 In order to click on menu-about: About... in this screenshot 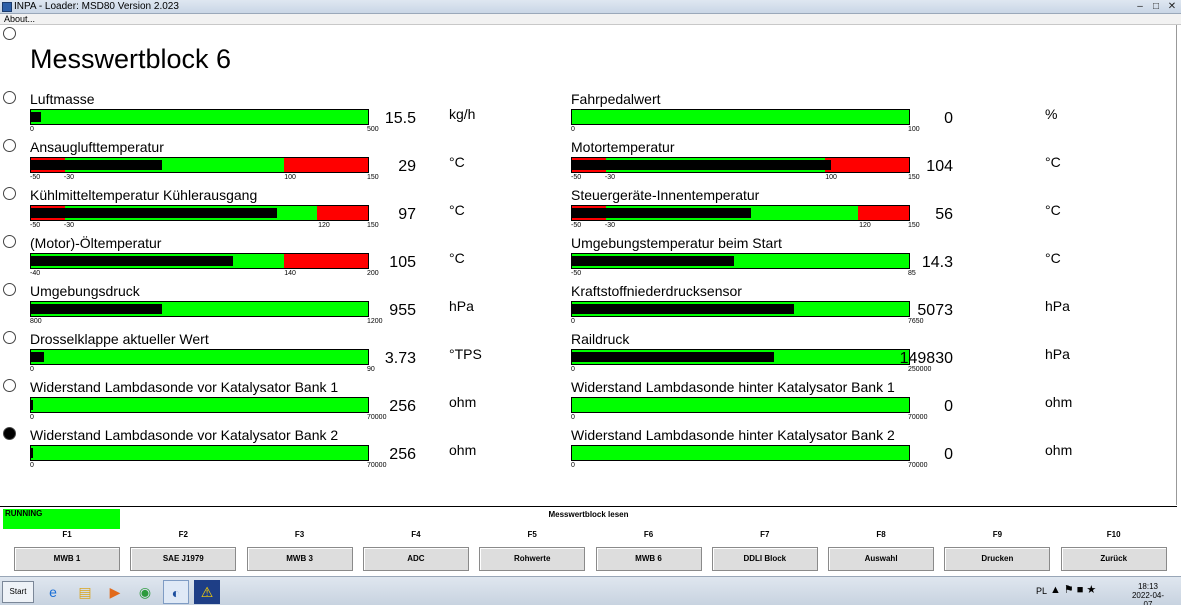, I will do `click(19, 19)`.